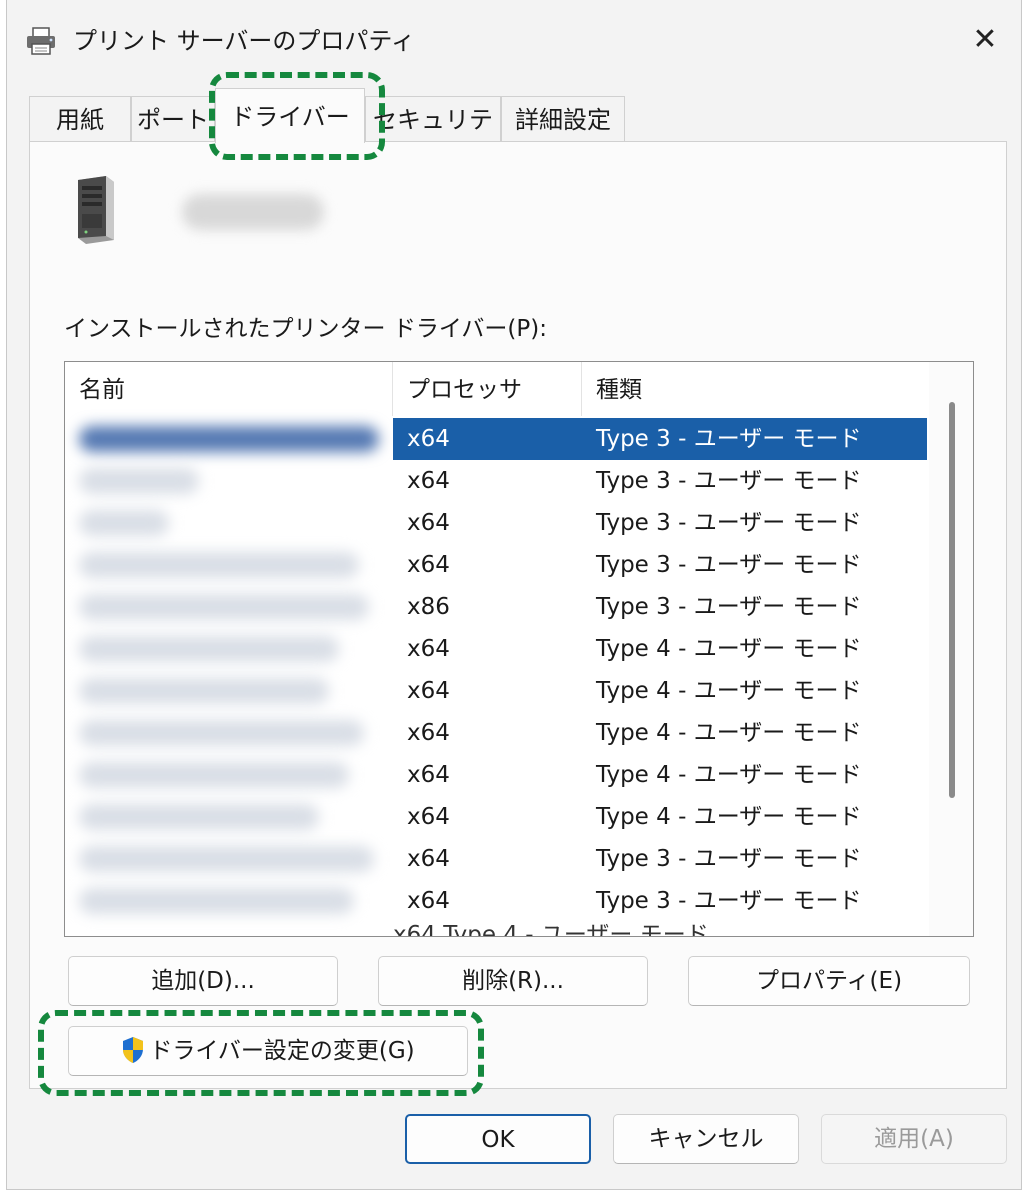 The height and width of the screenshot is (1195, 1028). I want to click on cancel-button: キャンセル, so click(706, 1139).